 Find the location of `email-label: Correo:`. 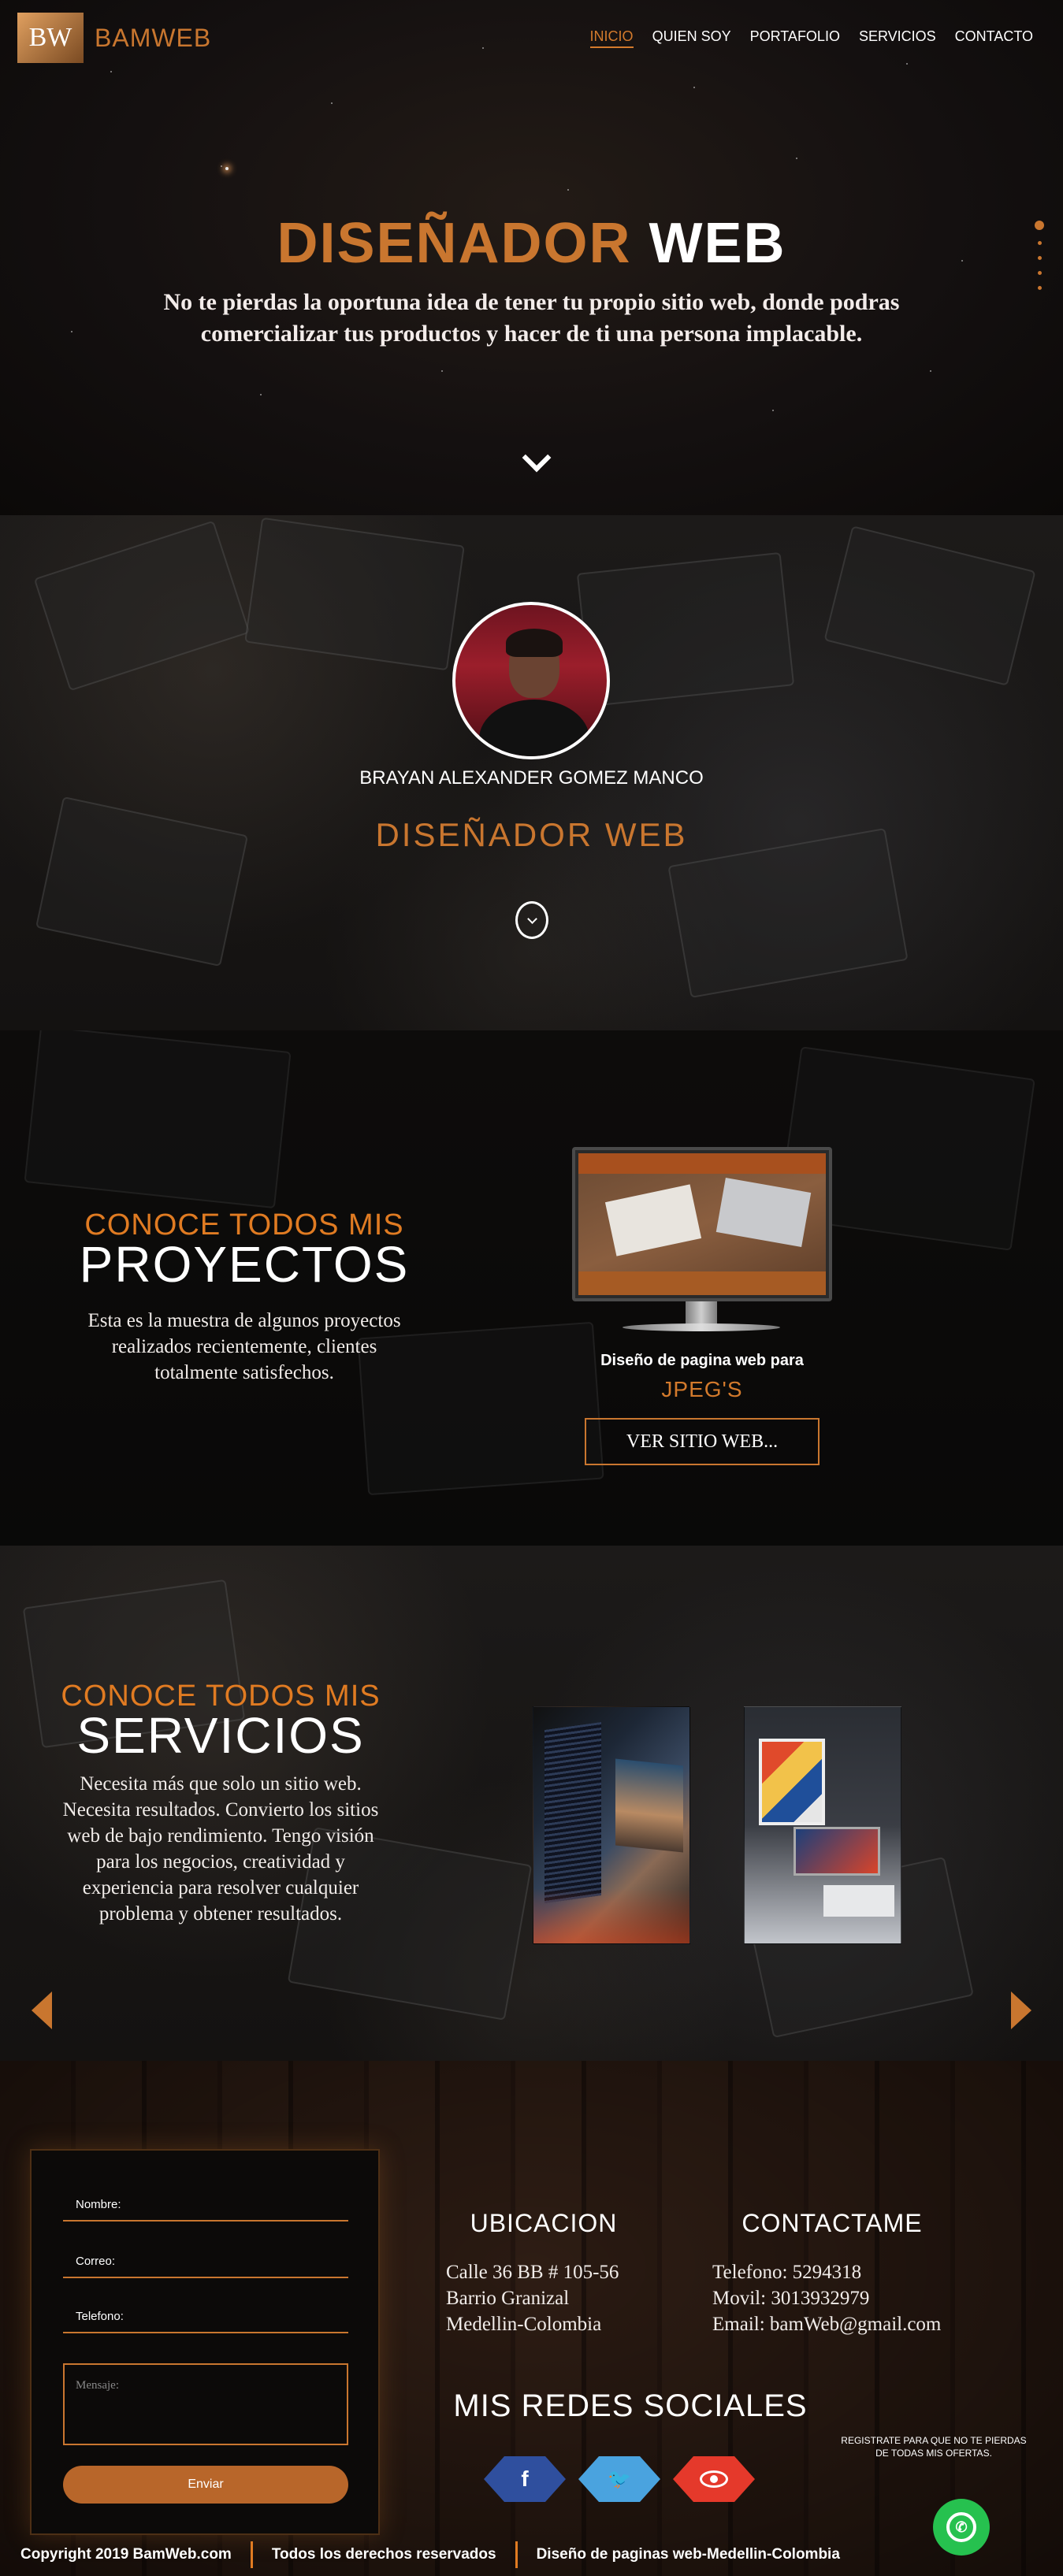

email-label: Correo: is located at coordinates (96, 2261).